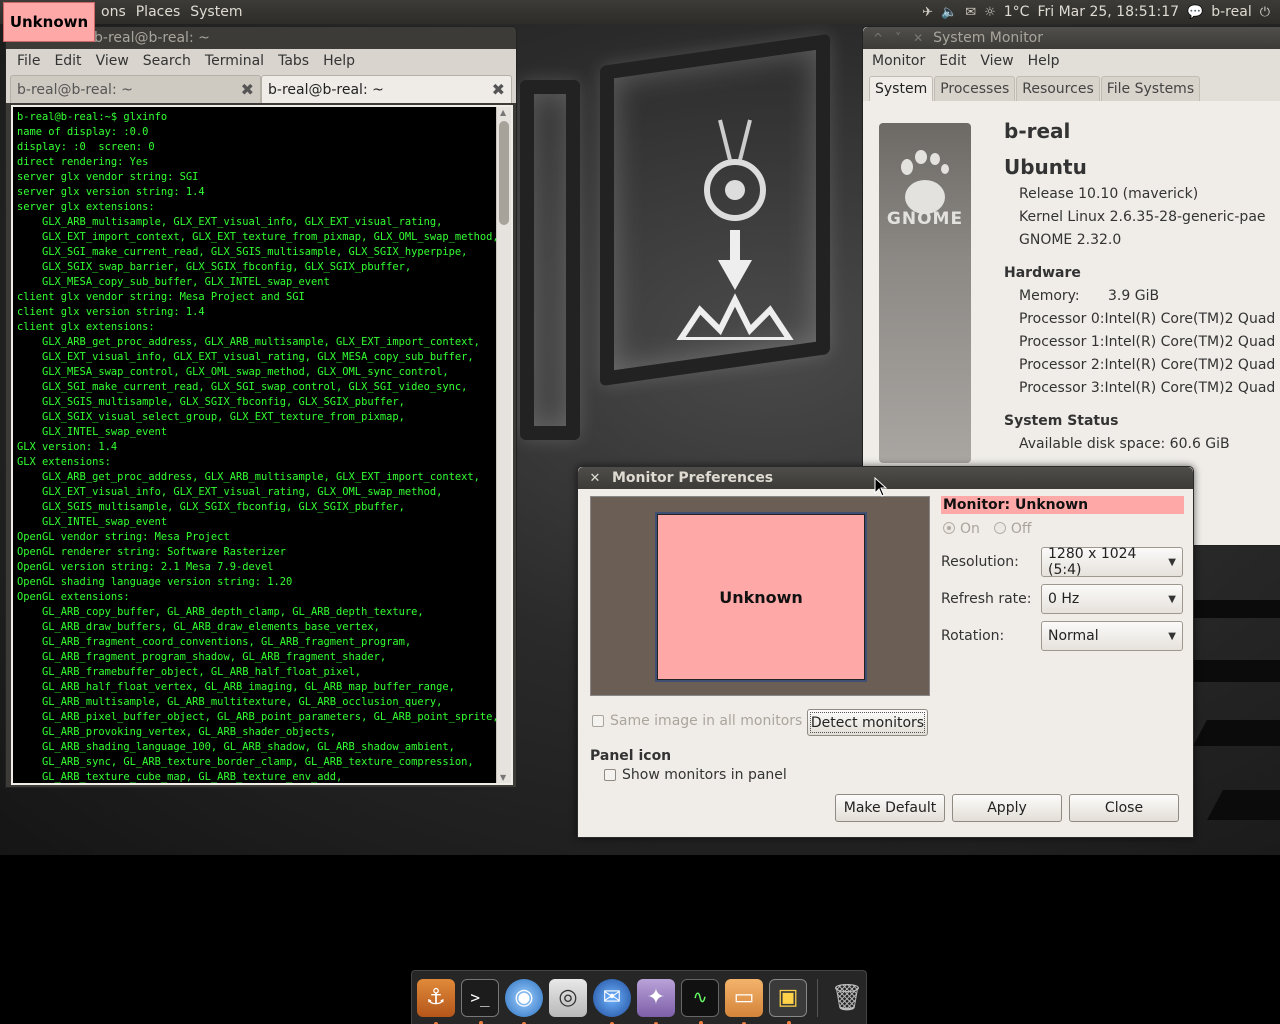 The height and width of the screenshot is (1024, 1280). I want to click on panel-icon-heading: Panel icon, so click(631, 756).